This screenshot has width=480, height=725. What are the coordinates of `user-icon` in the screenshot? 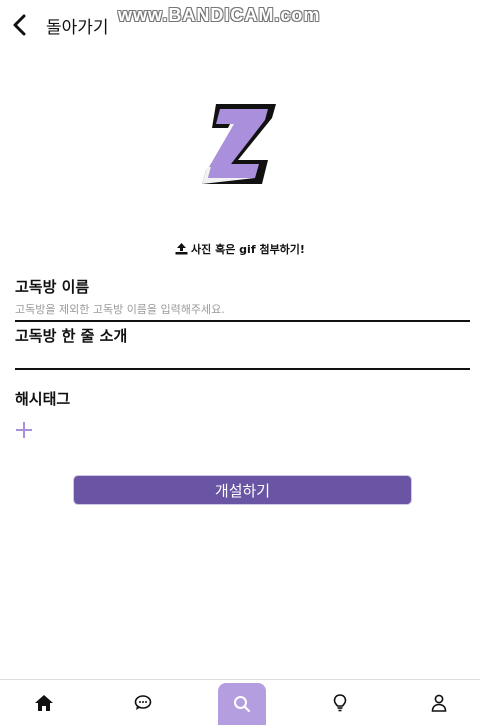 It's located at (439, 703).